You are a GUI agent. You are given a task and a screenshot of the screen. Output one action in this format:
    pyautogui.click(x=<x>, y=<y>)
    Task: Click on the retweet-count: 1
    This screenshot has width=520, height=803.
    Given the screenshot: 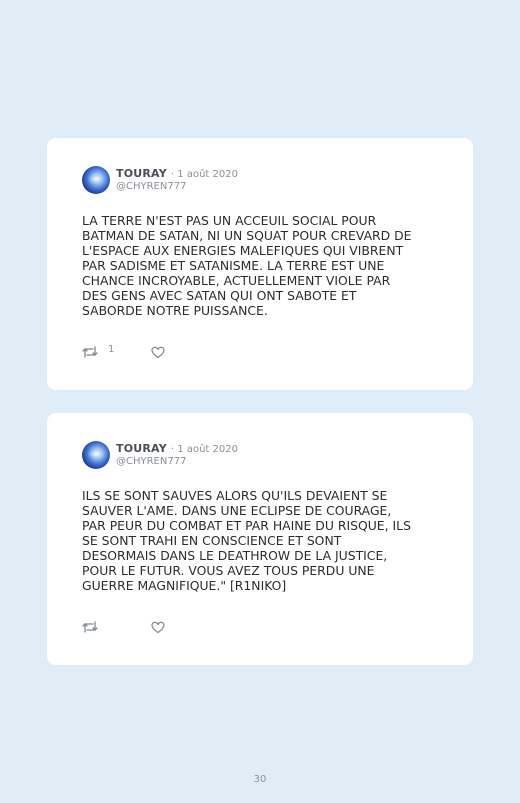 What is the action you would take?
    pyautogui.click(x=111, y=349)
    